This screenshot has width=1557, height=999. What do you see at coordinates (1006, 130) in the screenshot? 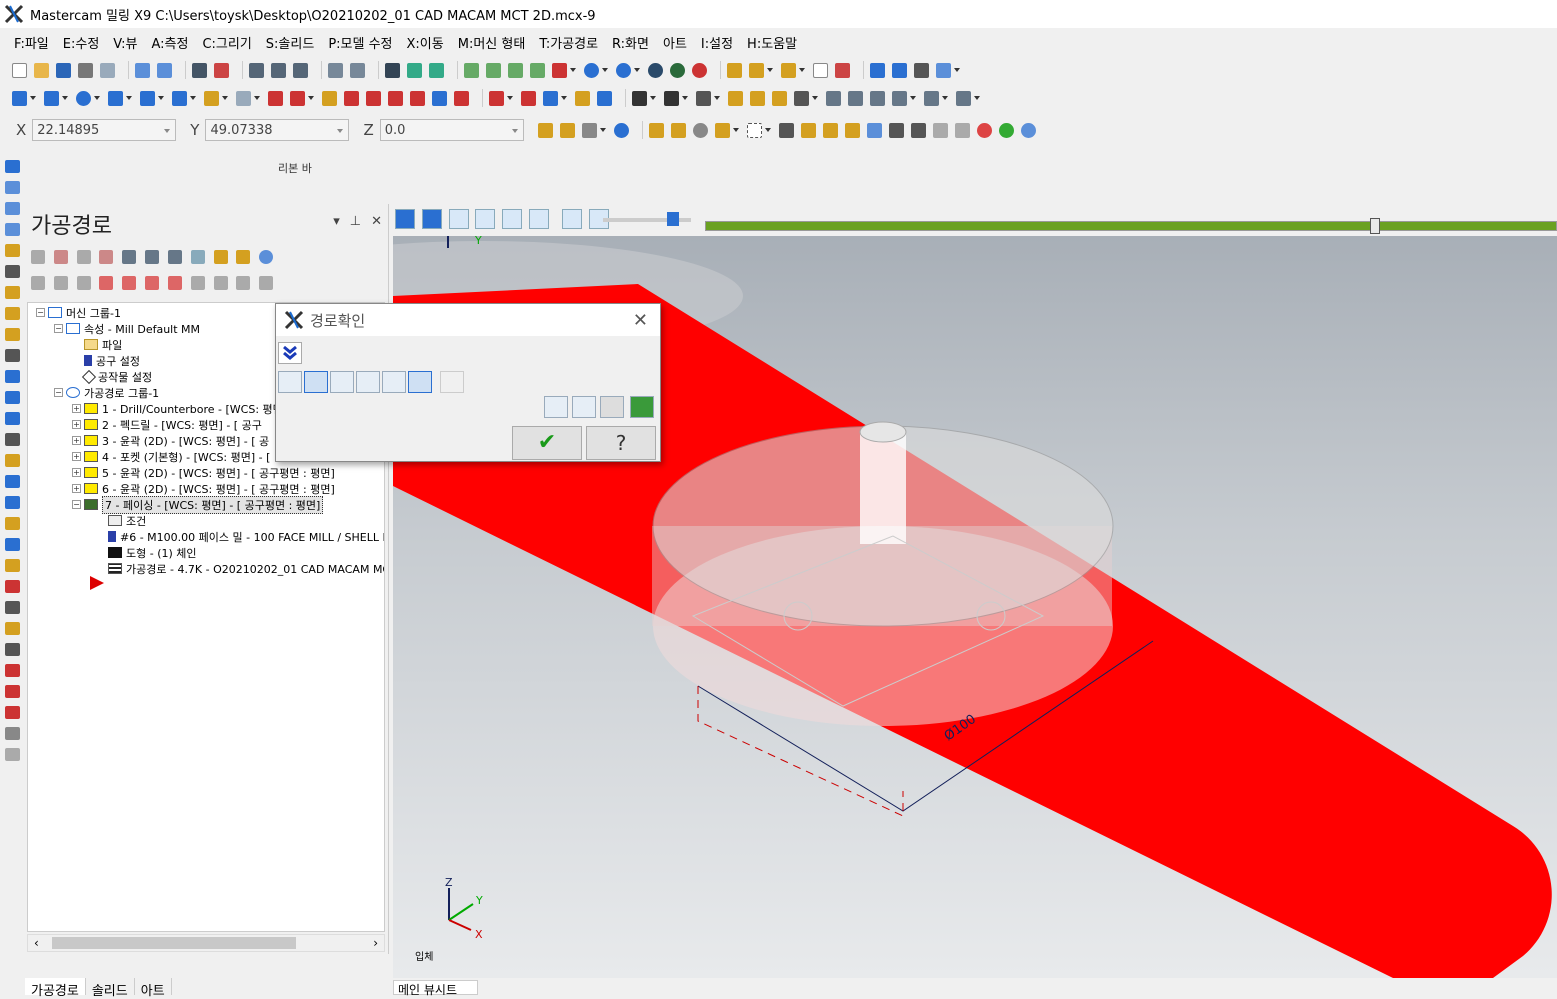
I see `end-selection-icon` at bounding box center [1006, 130].